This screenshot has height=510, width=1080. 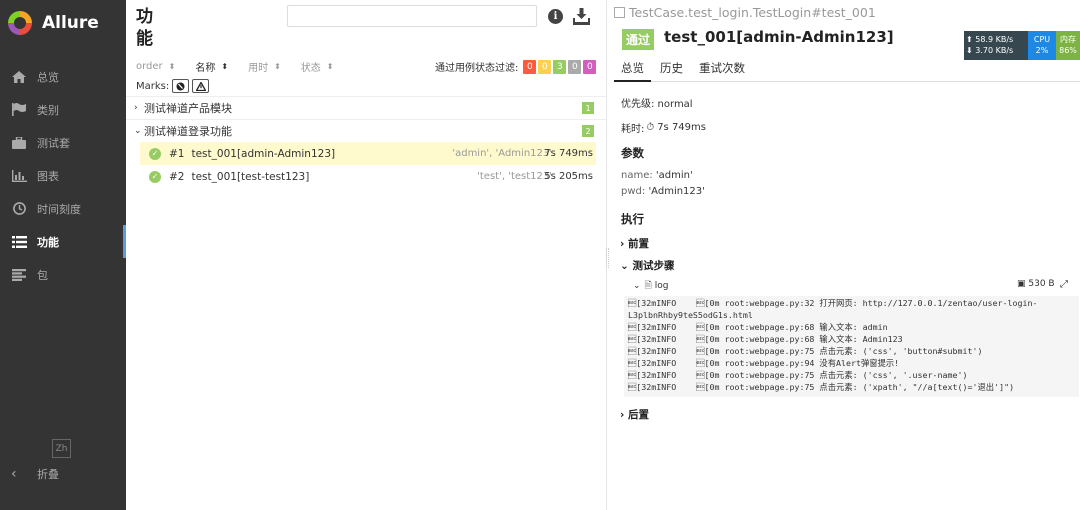 I want to click on steps-label: 测试步骤, so click(x=653, y=266).